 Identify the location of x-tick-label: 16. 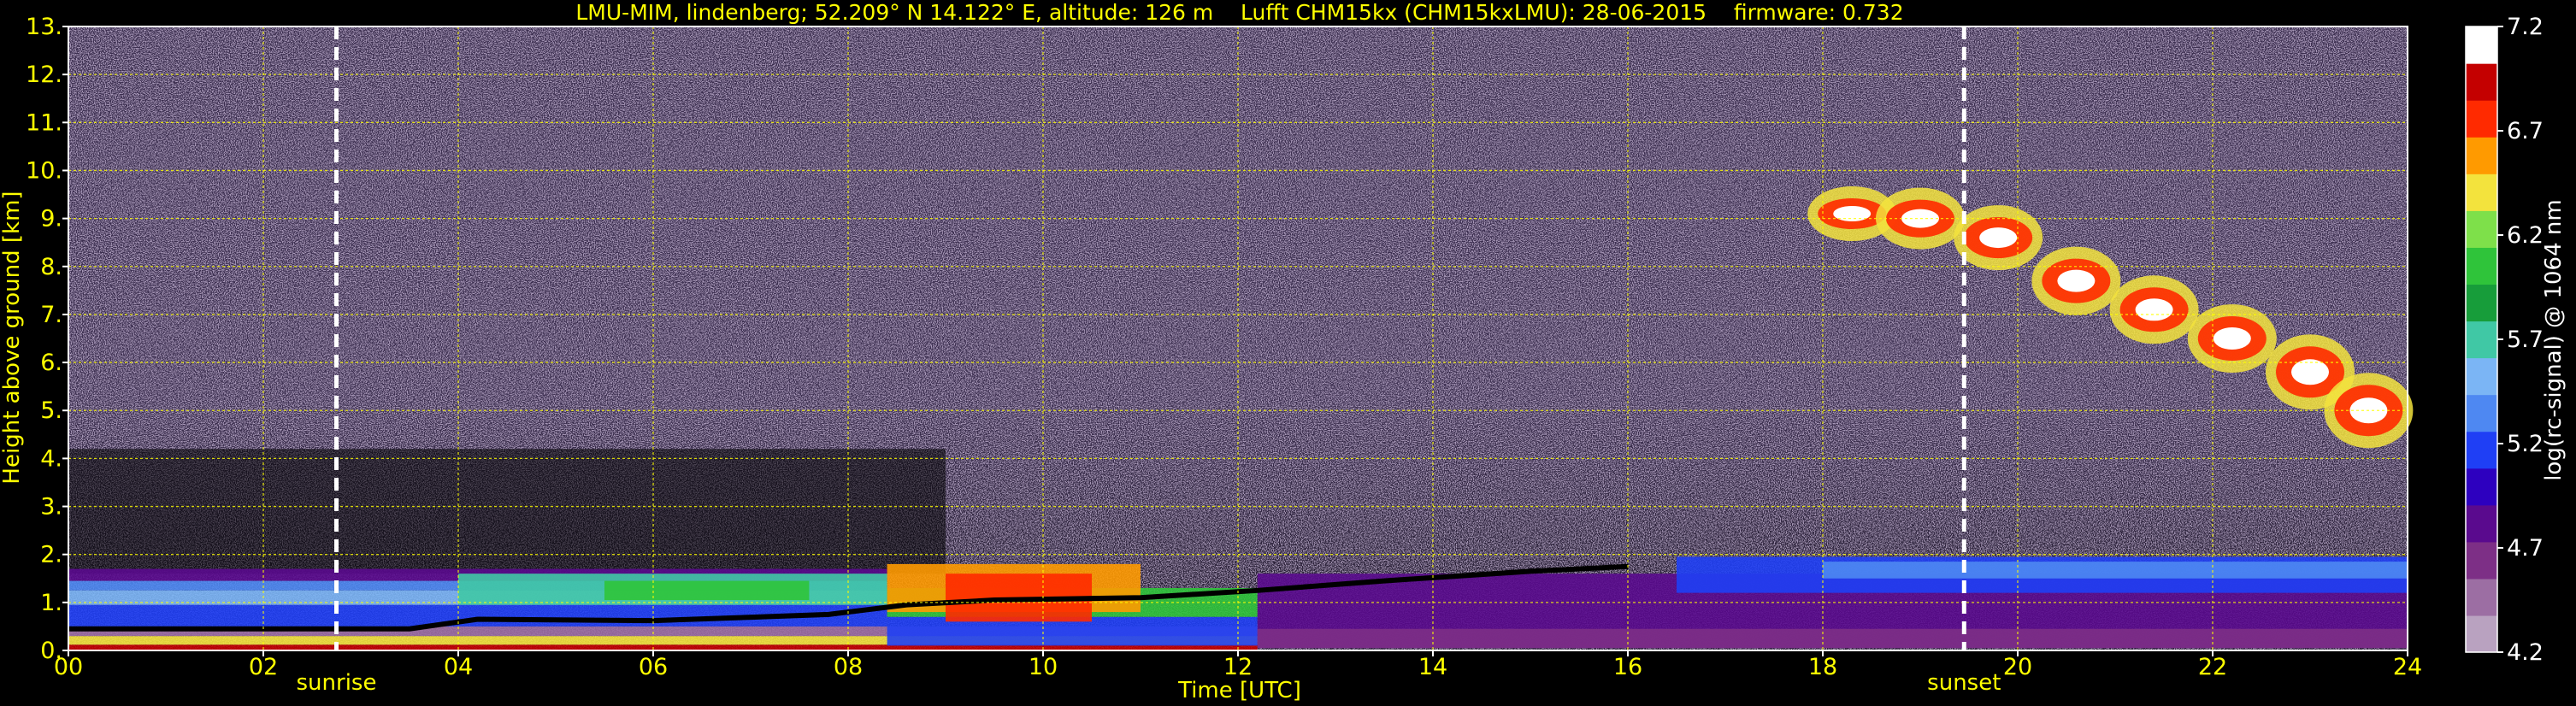
(1627, 667).